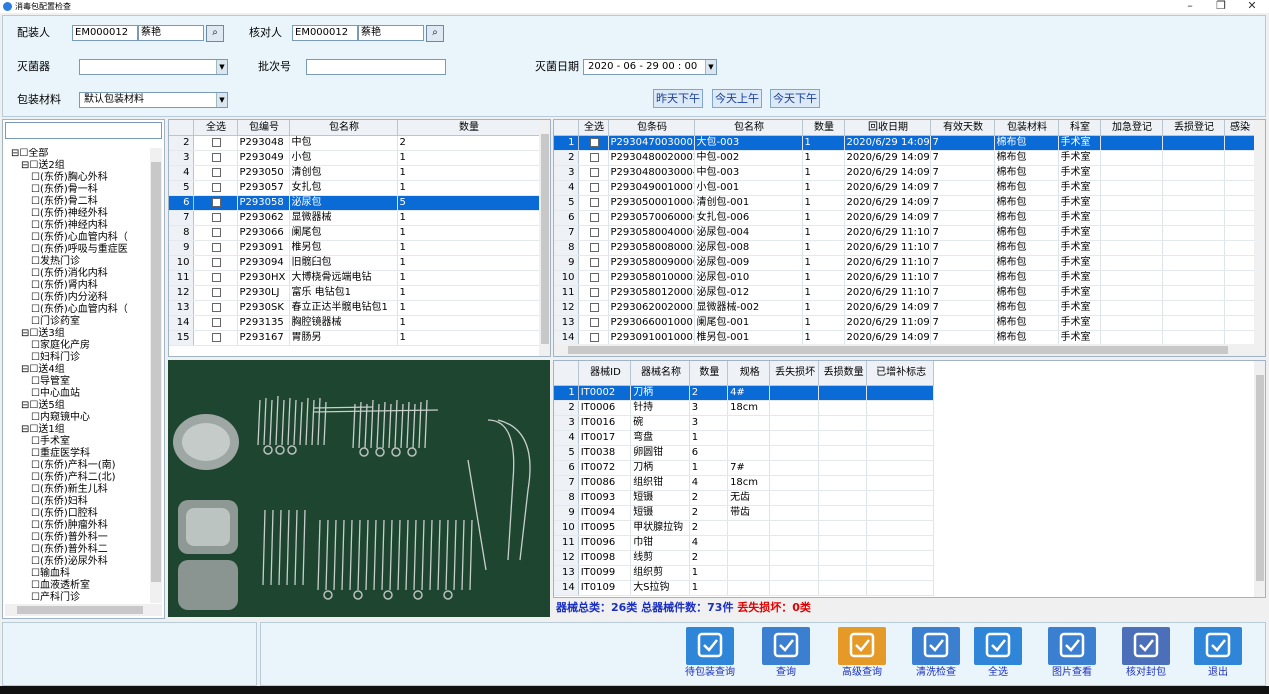  Describe the element at coordinates (78, 454) in the screenshot. I see `tree-node: ☐重症医学科` at that location.